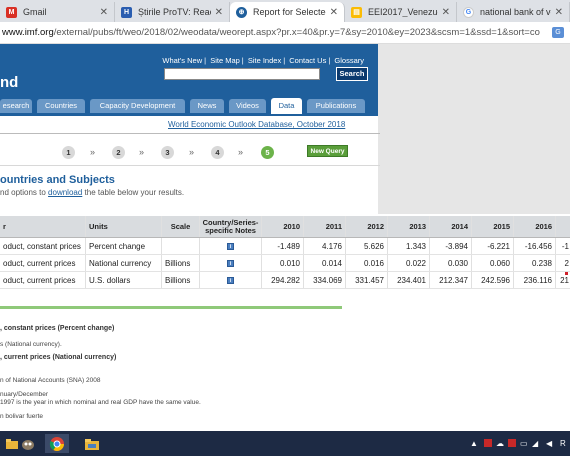 This screenshot has width=570, height=456. I want to click on app-gimp-icon, so click(28, 443).